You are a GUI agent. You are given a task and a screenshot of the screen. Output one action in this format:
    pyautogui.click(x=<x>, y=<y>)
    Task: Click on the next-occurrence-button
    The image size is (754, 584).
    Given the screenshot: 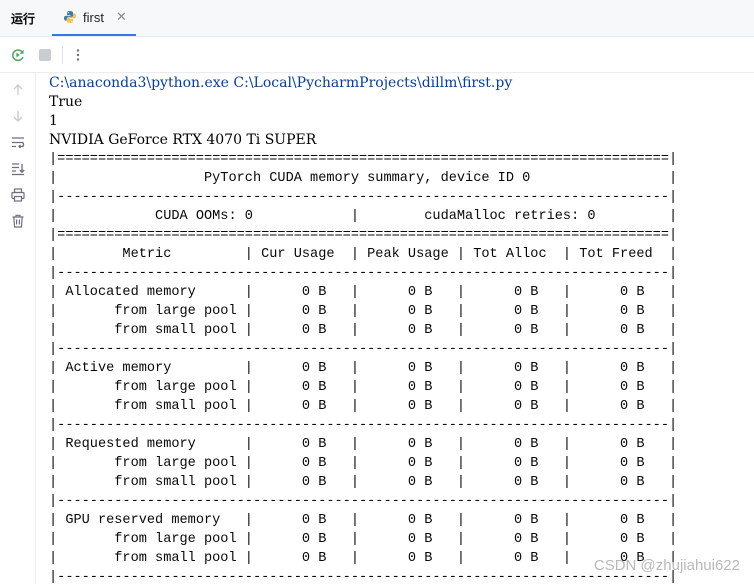 What is the action you would take?
    pyautogui.click(x=18, y=116)
    